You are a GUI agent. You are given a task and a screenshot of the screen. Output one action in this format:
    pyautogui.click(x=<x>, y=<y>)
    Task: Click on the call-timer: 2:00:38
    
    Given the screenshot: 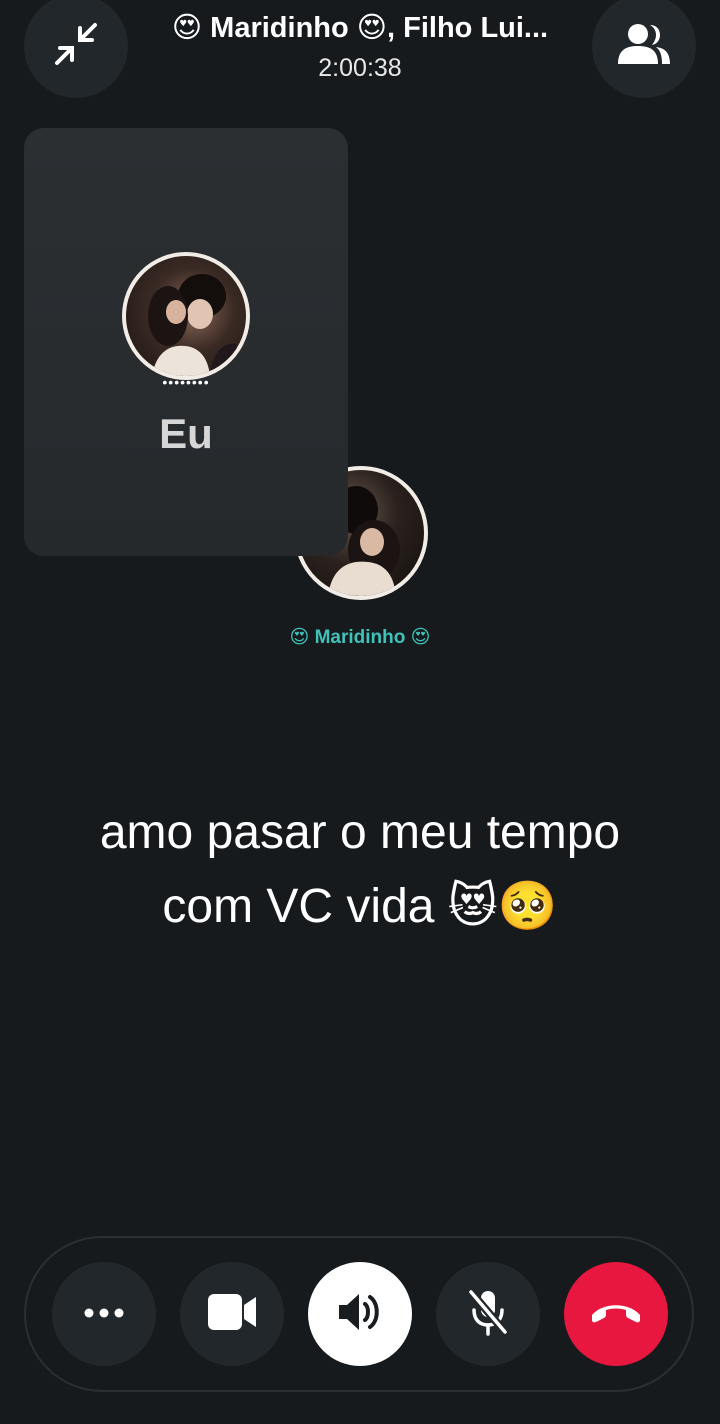 What is the action you would take?
    pyautogui.click(x=360, y=68)
    